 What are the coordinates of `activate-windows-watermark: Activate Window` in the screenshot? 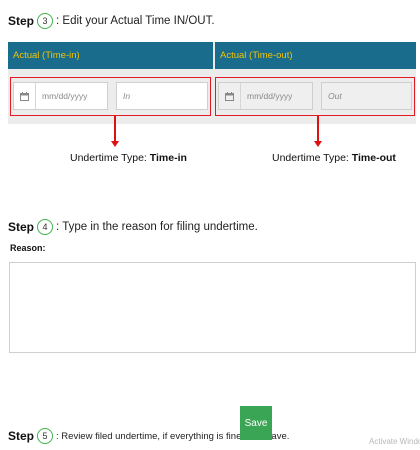 It's located at (394, 441).